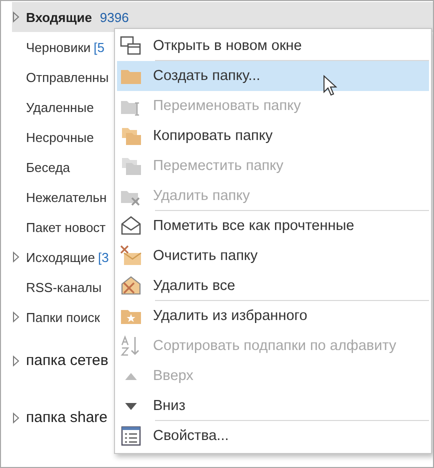 This screenshot has width=434, height=468. I want to click on folder-name: Черновики, so click(58, 47).